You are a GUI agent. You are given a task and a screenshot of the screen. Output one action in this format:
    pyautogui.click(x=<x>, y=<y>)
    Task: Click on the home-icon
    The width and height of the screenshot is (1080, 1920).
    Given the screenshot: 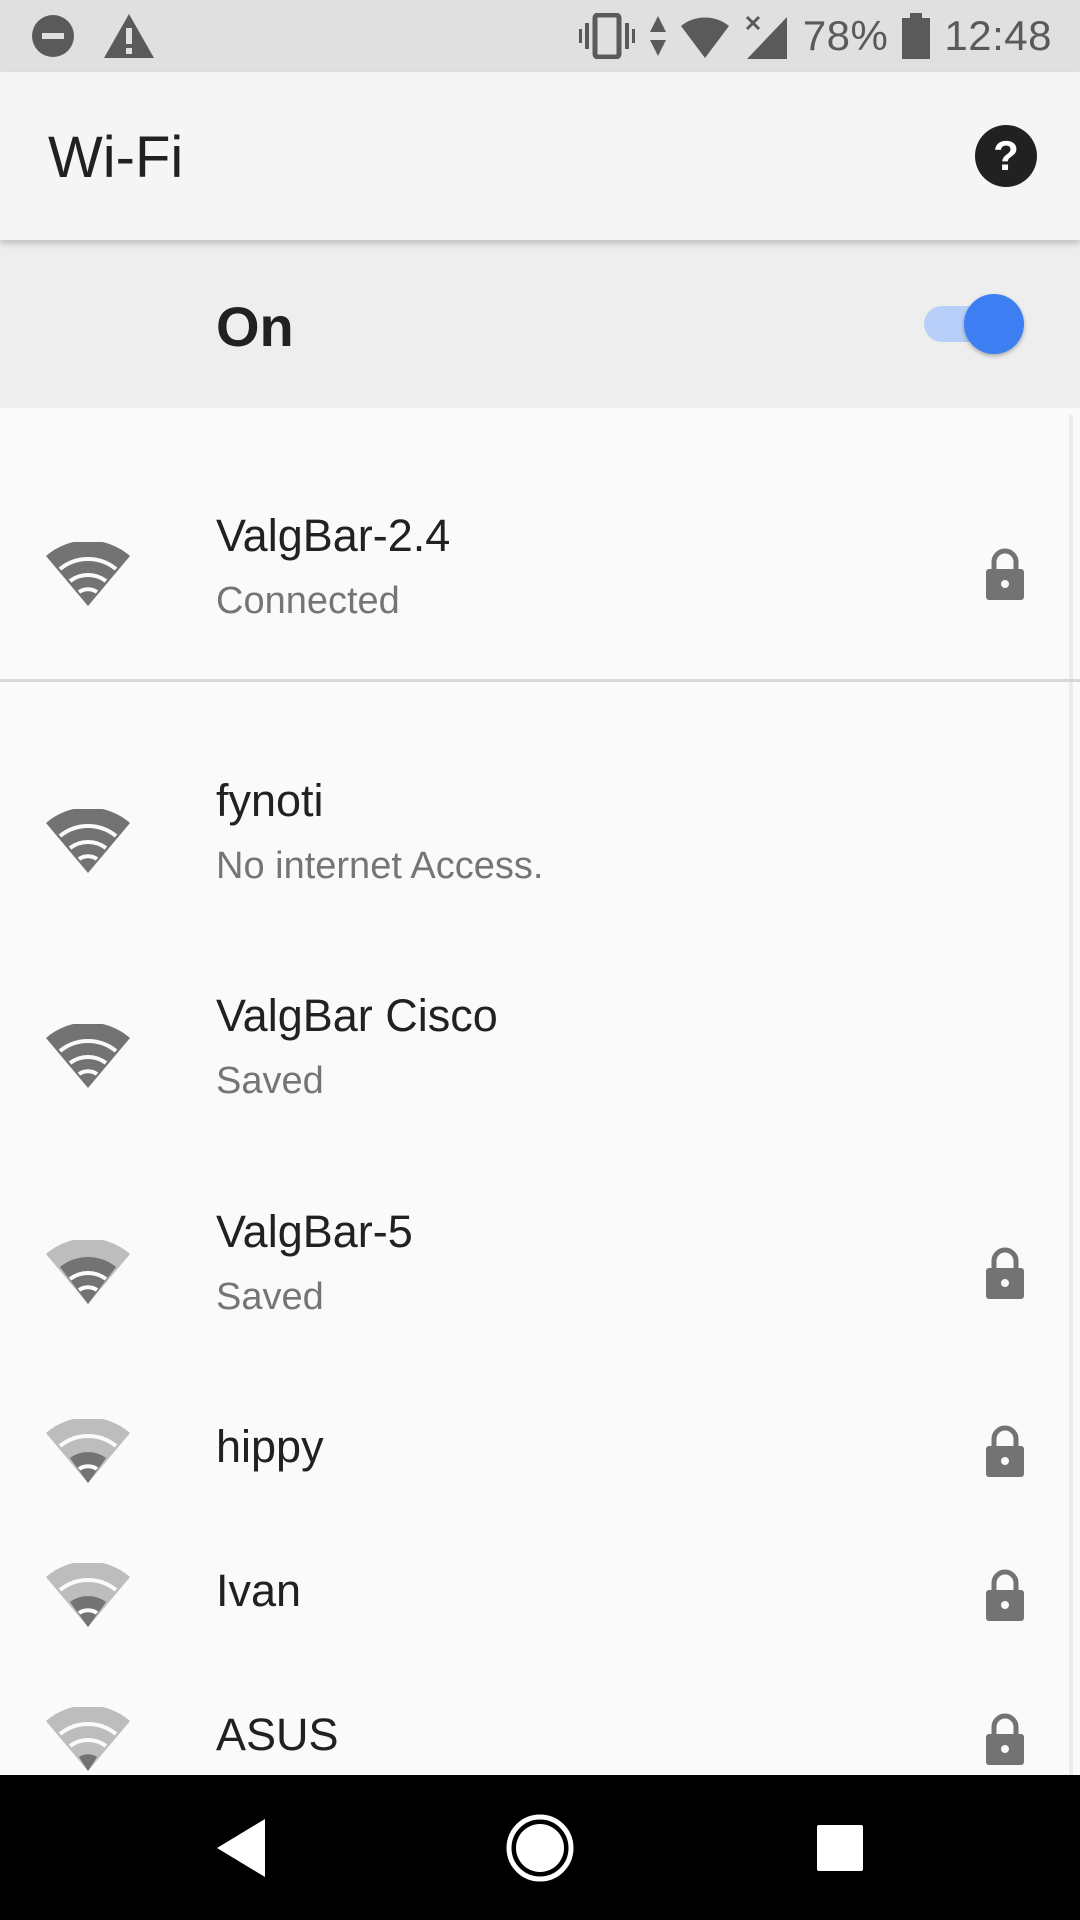 What is the action you would take?
    pyautogui.click(x=540, y=1848)
    